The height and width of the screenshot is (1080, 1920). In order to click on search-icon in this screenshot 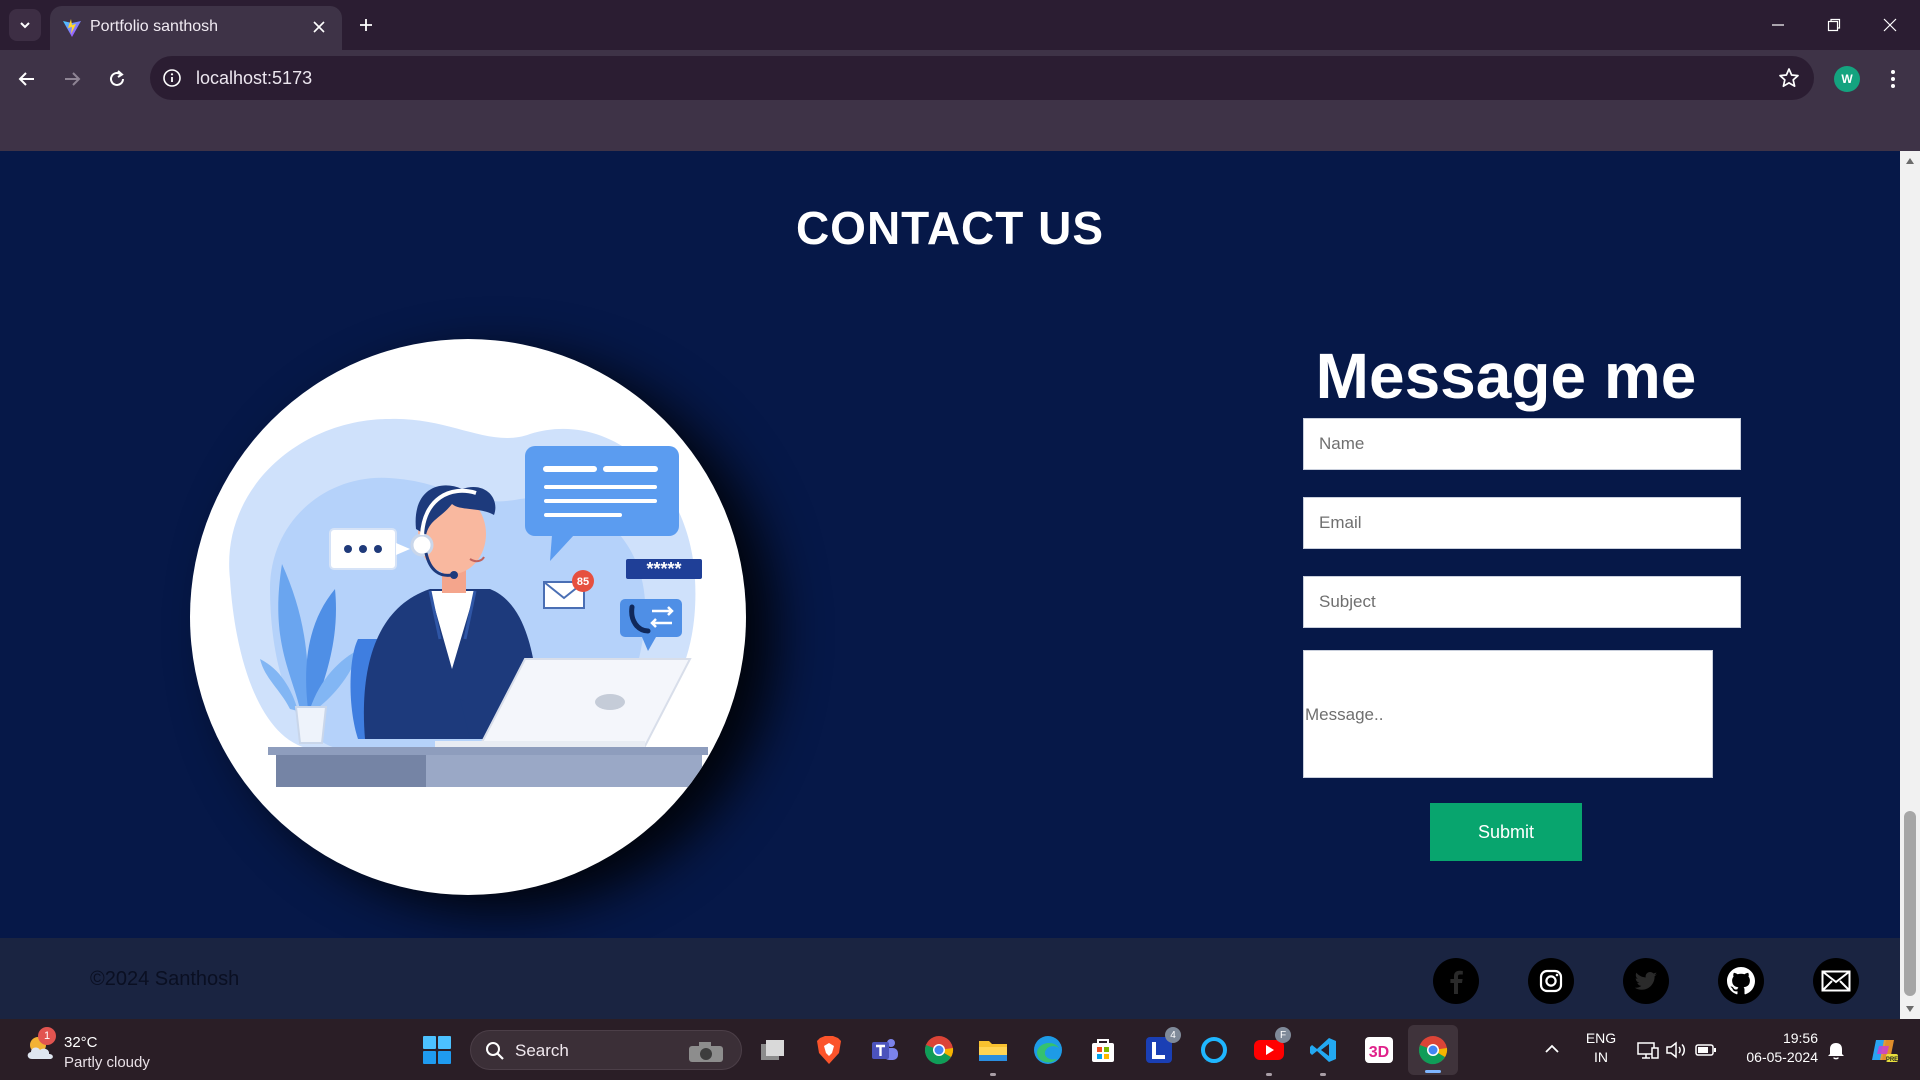, I will do `click(495, 1051)`.